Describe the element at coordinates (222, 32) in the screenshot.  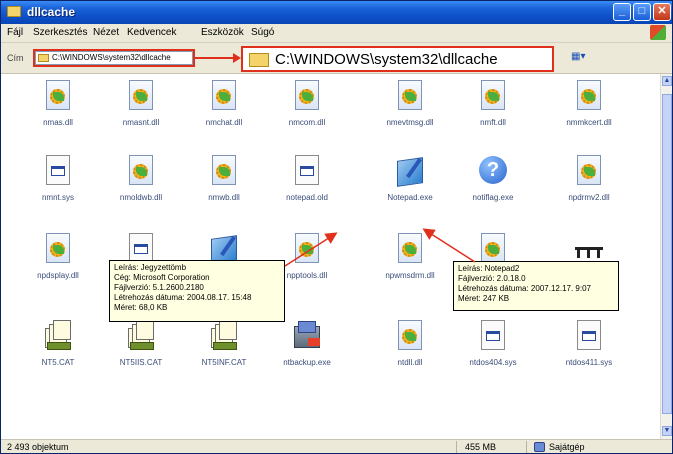
I see `menu-tools: Eszközök` at that location.